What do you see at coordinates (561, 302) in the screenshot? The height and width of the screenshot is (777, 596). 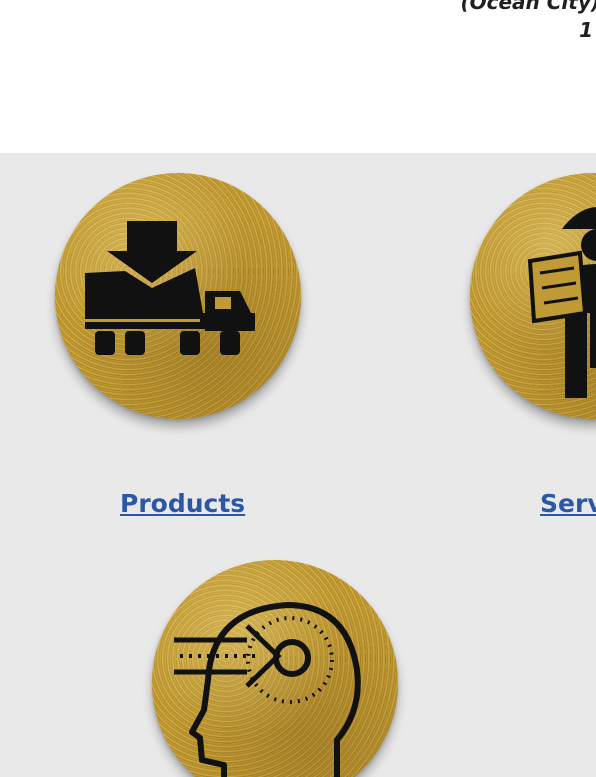 I see `engineer-blueprint-icon` at bounding box center [561, 302].